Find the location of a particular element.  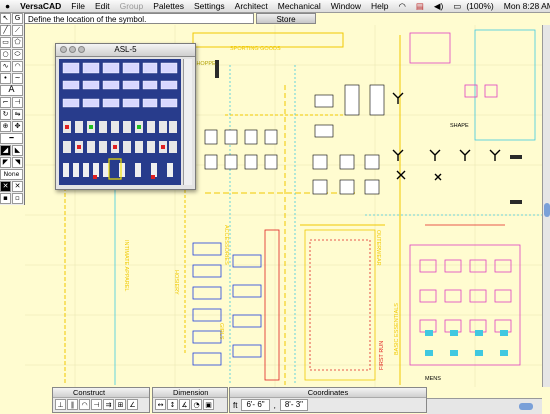

menu-file: File is located at coordinates (78, 6).